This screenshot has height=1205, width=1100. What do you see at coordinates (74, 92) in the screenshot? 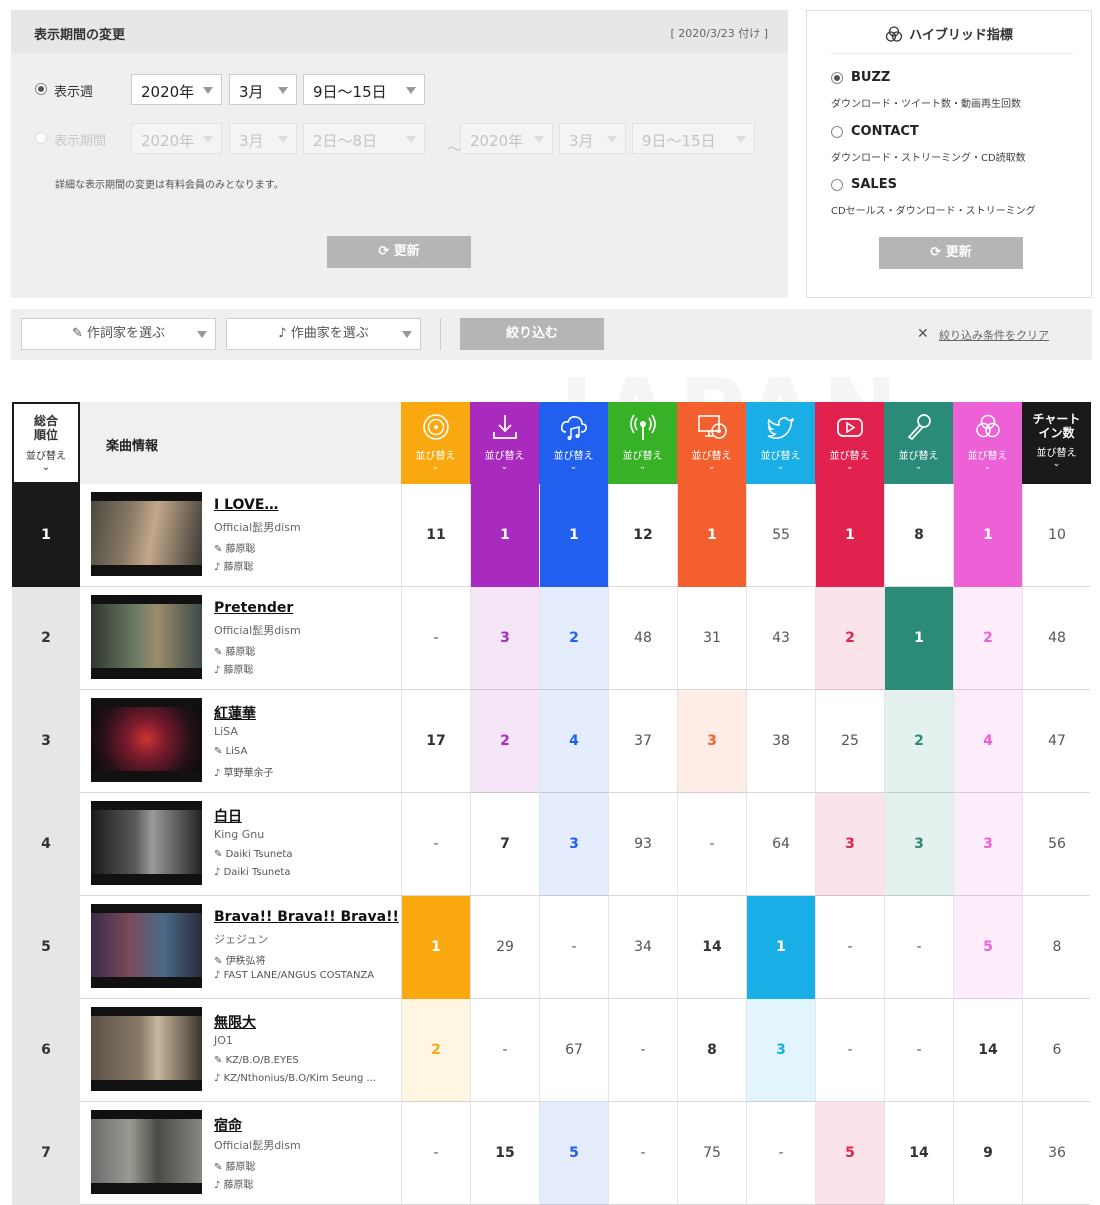
I see `week-radio-label: 表示週` at bounding box center [74, 92].